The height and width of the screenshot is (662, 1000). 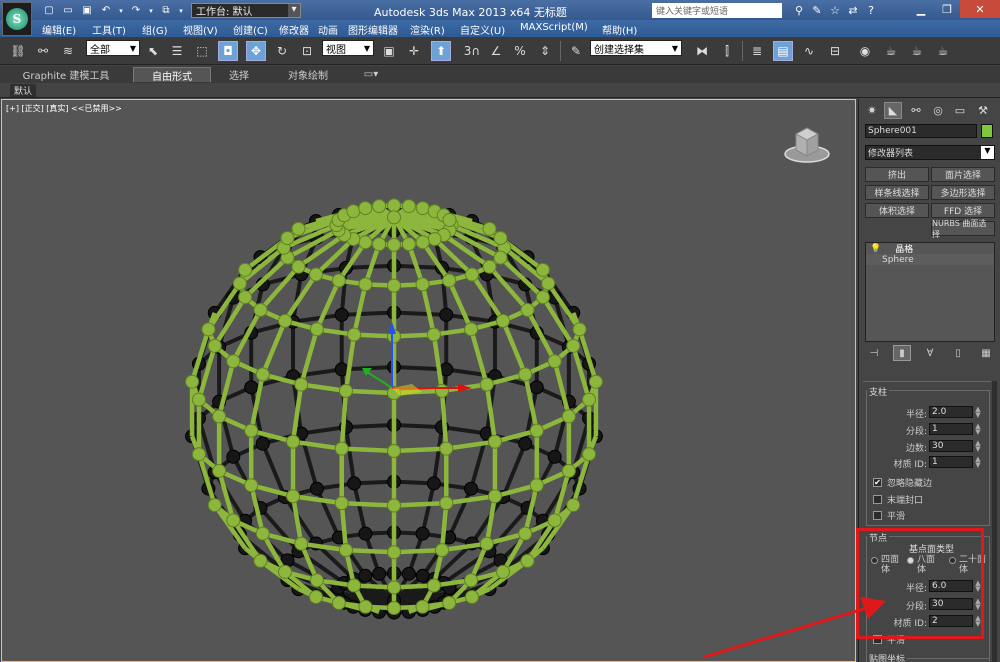 What do you see at coordinates (113, 48) in the screenshot?
I see `selection-filter-dropdown: 全部 ▼` at bounding box center [113, 48].